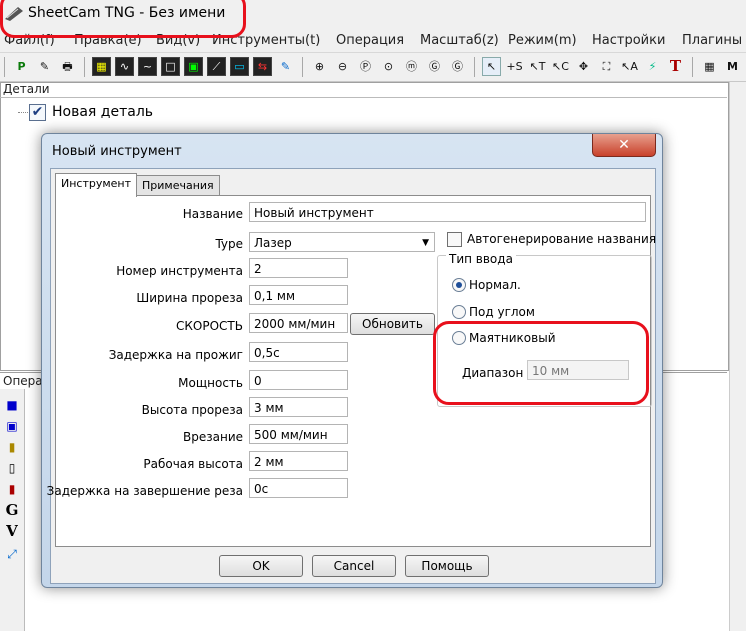  I want to click on text-icon: T, so click(675, 66).